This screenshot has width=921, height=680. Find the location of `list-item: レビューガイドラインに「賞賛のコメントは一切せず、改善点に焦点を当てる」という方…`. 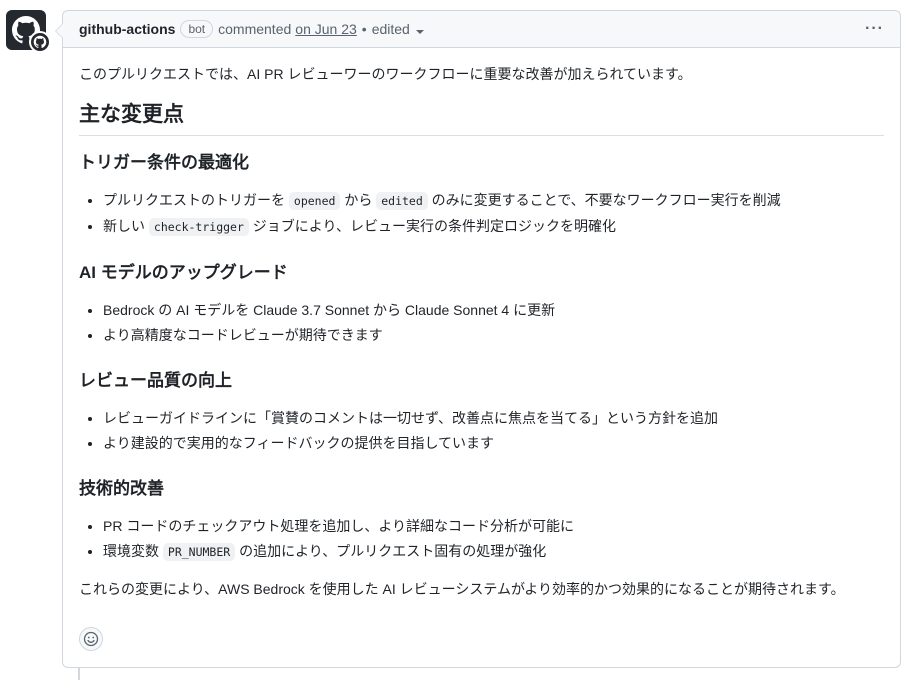

list-item: レビューガイドラインに「賞賛のコメントは一切せず、改善点に焦点を当てる」という方… is located at coordinates (493, 418).